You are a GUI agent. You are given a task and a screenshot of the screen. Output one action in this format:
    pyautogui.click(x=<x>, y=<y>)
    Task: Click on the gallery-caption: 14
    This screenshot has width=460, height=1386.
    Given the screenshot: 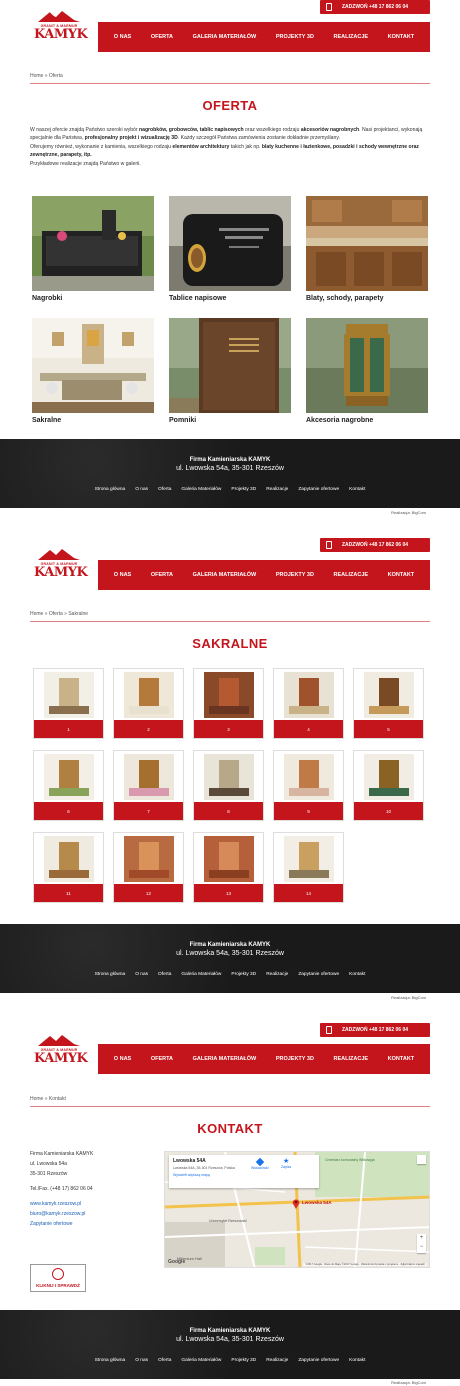 What is the action you would take?
    pyautogui.click(x=308, y=893)
    